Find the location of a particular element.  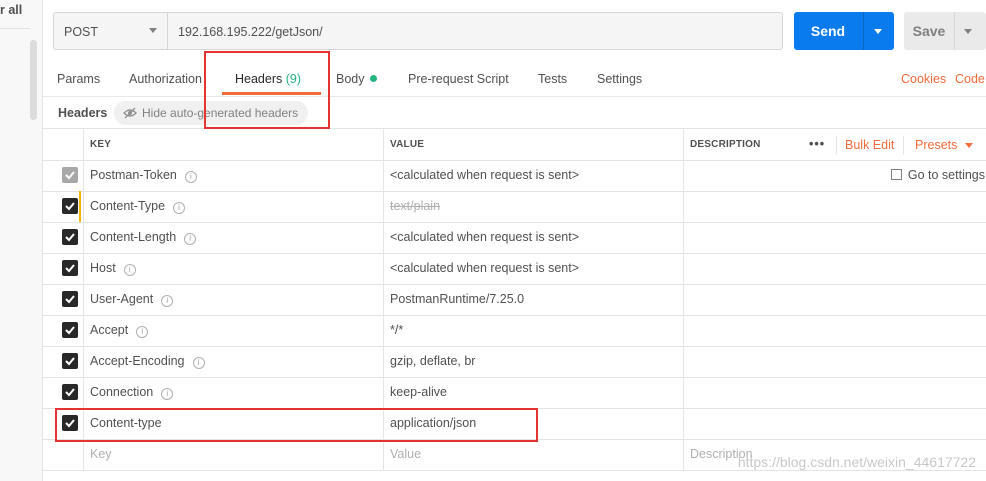

go-to-settings-link: Go to settings is located at coordinates (937, 175).